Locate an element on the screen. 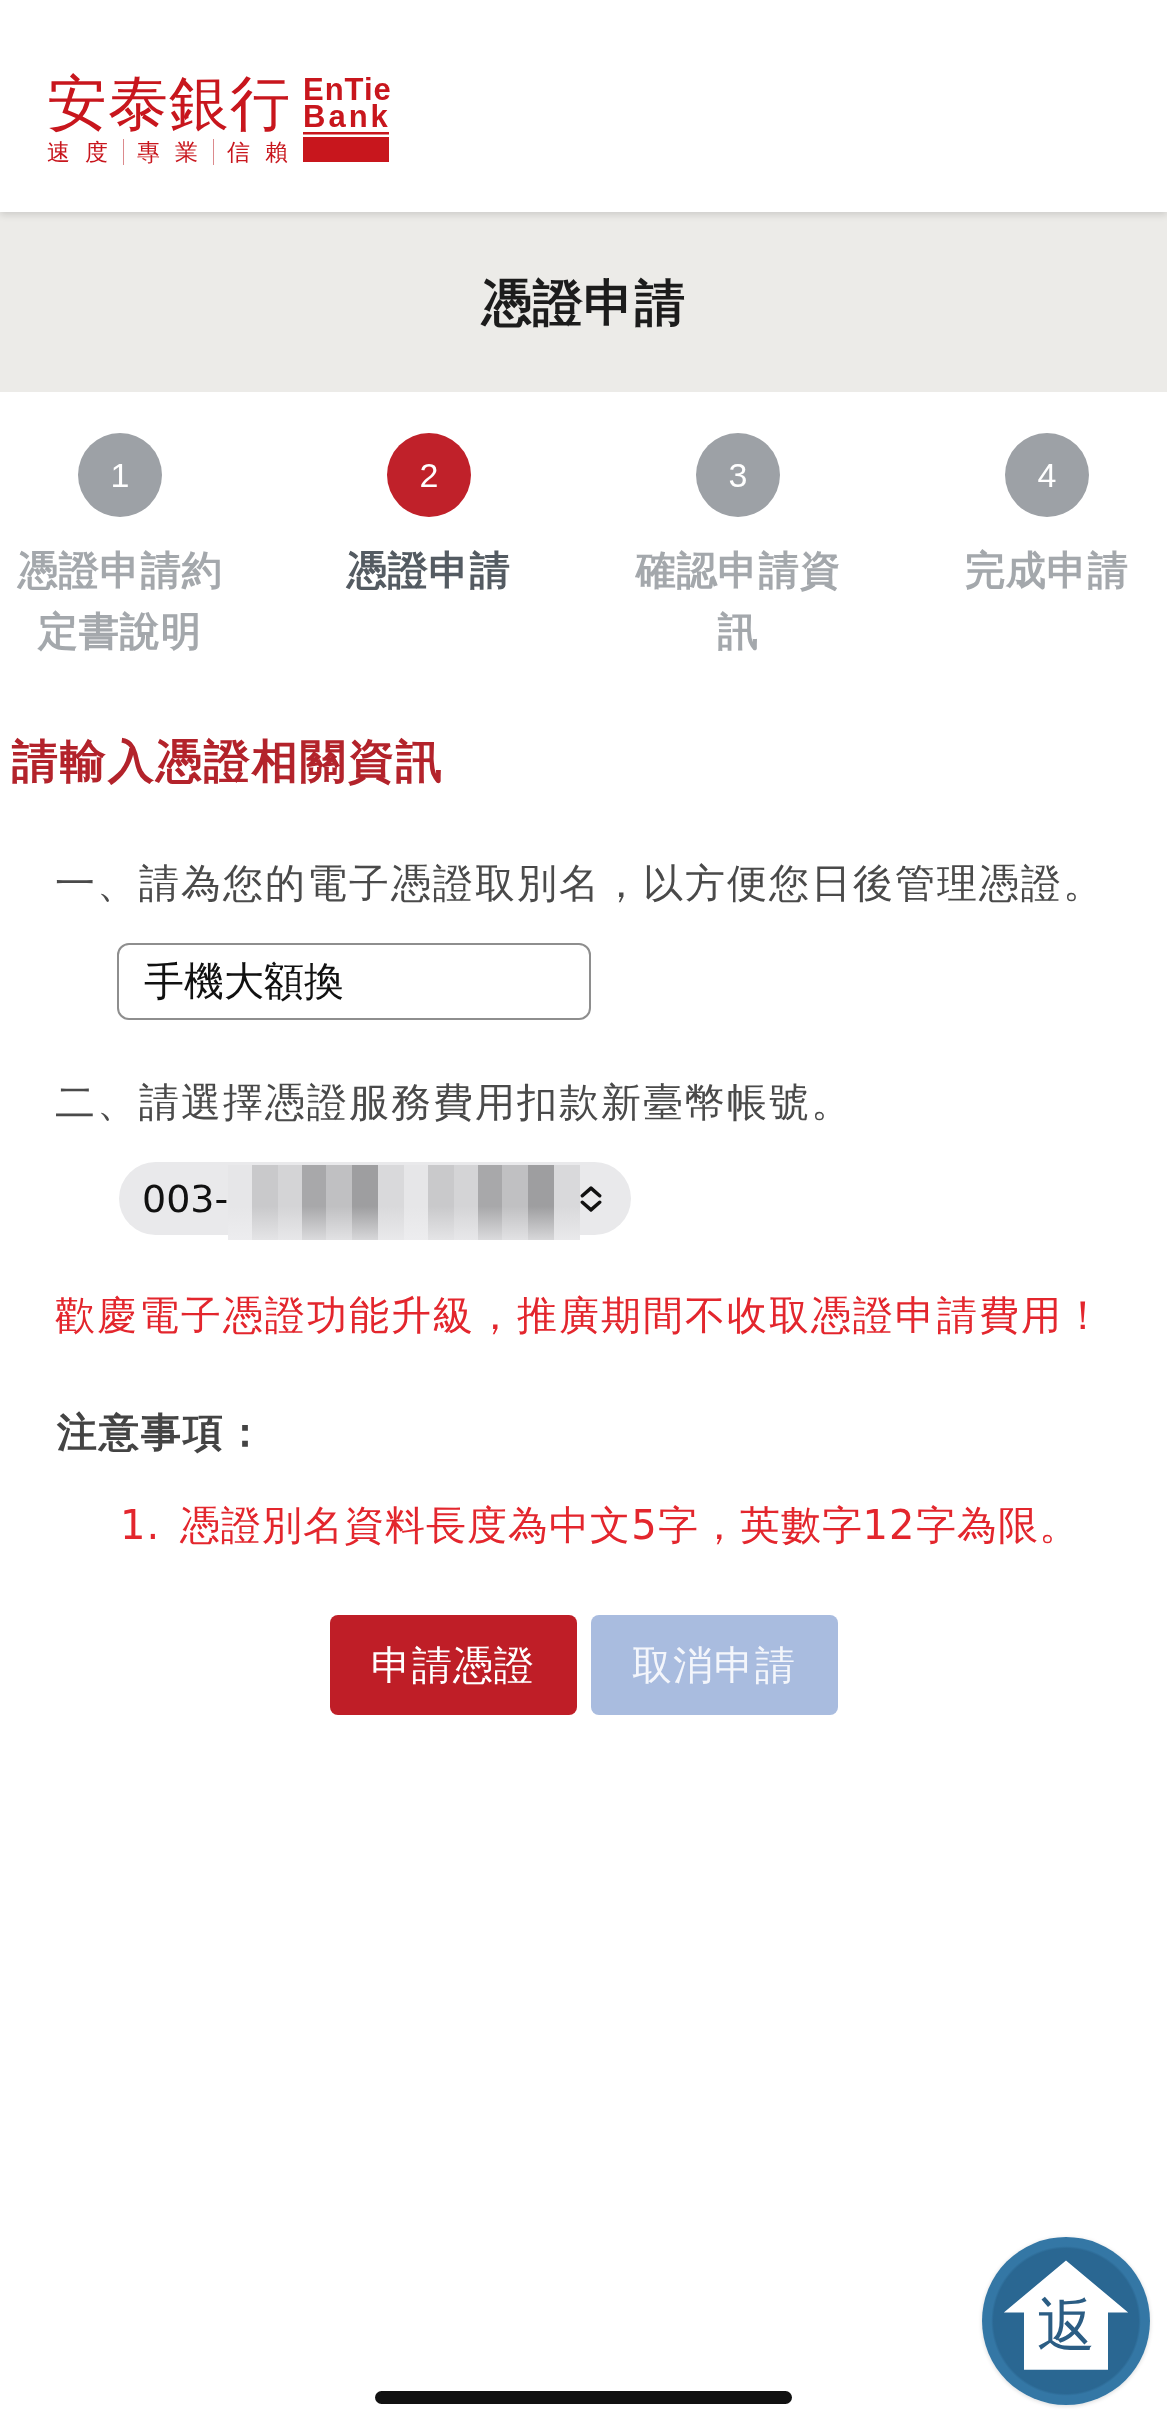  logo-tagline-item: 速度 is located at coordinates (85, 152).